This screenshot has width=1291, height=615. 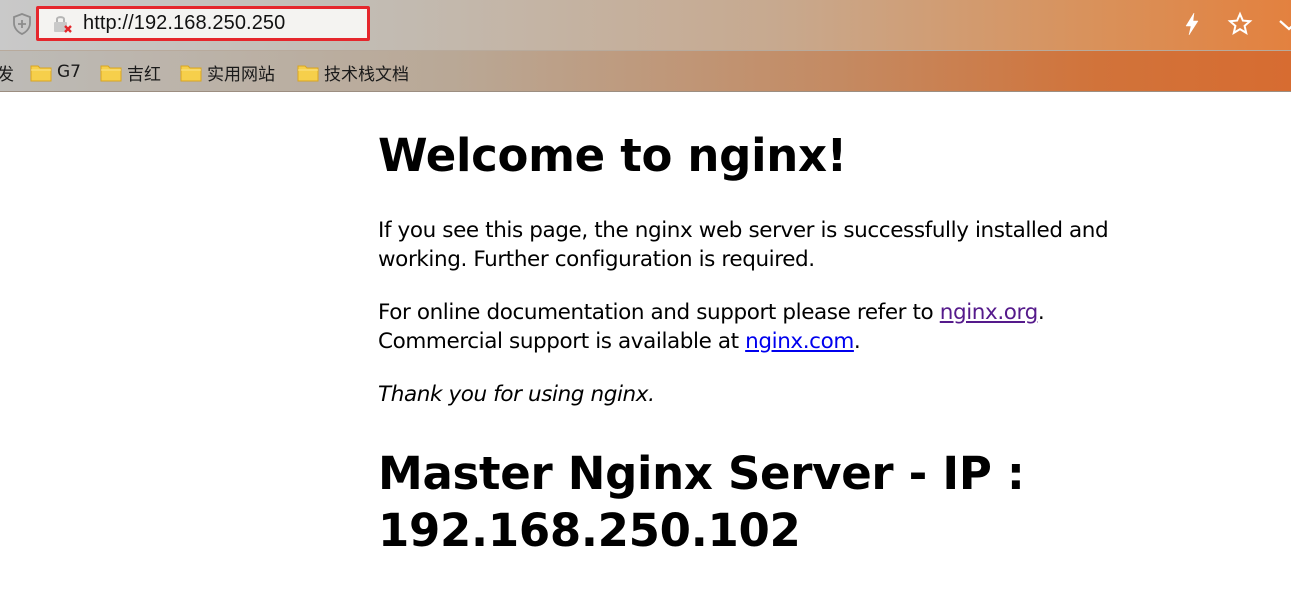 I want to click on bookmark-folder-jihong: 吉红, so click(x=130, y=72).